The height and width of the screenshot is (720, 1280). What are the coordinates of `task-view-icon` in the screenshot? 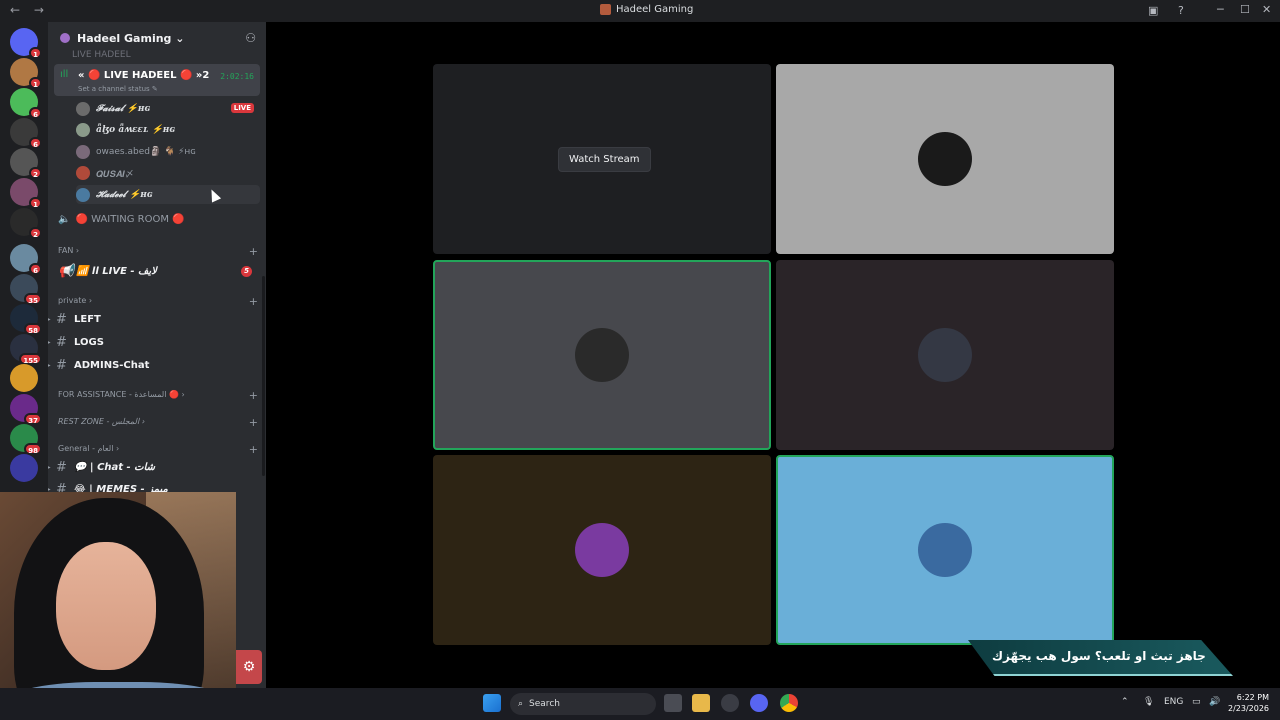 It's located at (673, 703).